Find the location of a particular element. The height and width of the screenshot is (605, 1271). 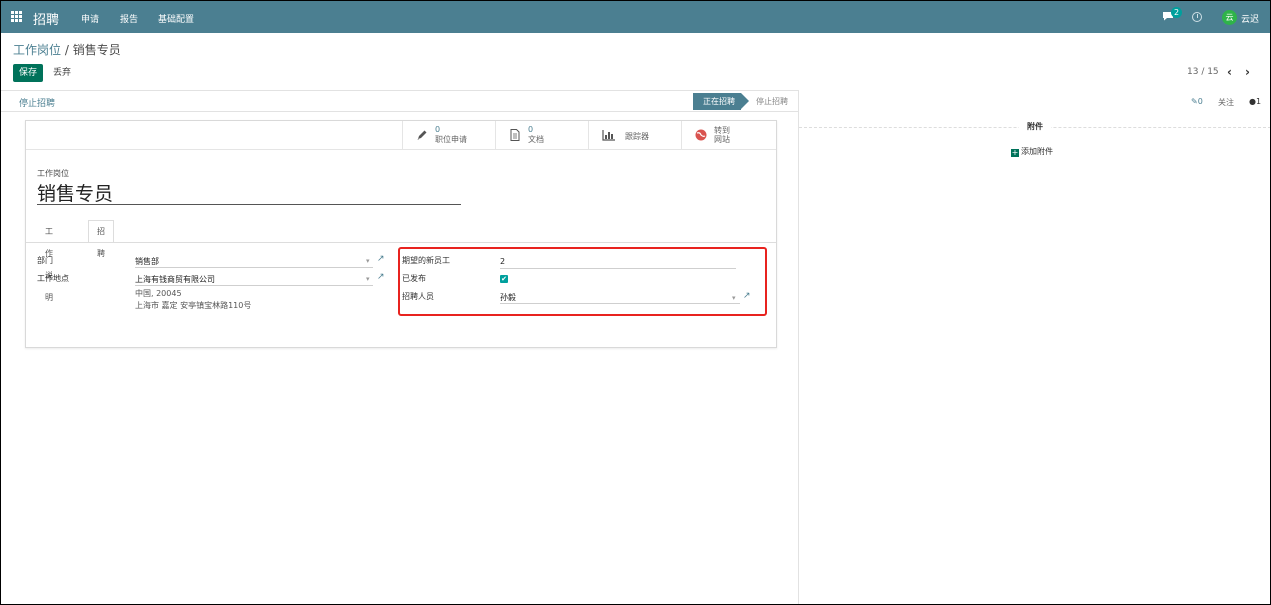

attachment-count: ✎0 is located at coordinates (1197, 101).